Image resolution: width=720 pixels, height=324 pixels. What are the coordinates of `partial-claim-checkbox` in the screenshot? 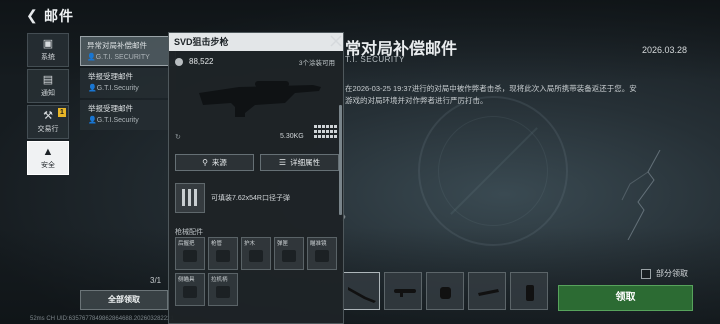 It's located at (646, 273).